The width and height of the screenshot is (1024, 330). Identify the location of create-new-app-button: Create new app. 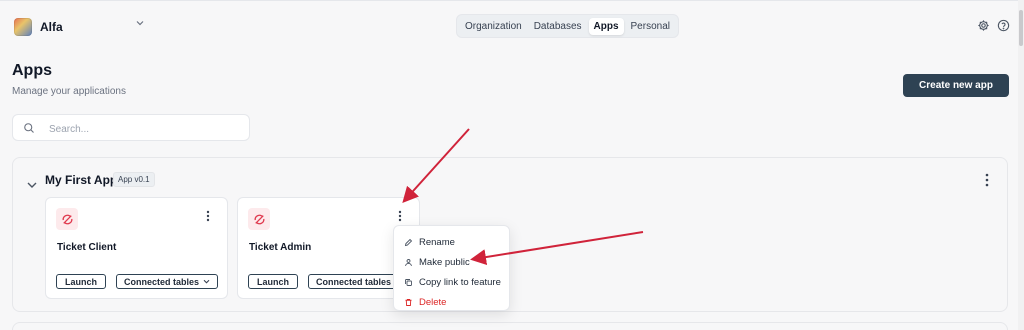
(956, 85).